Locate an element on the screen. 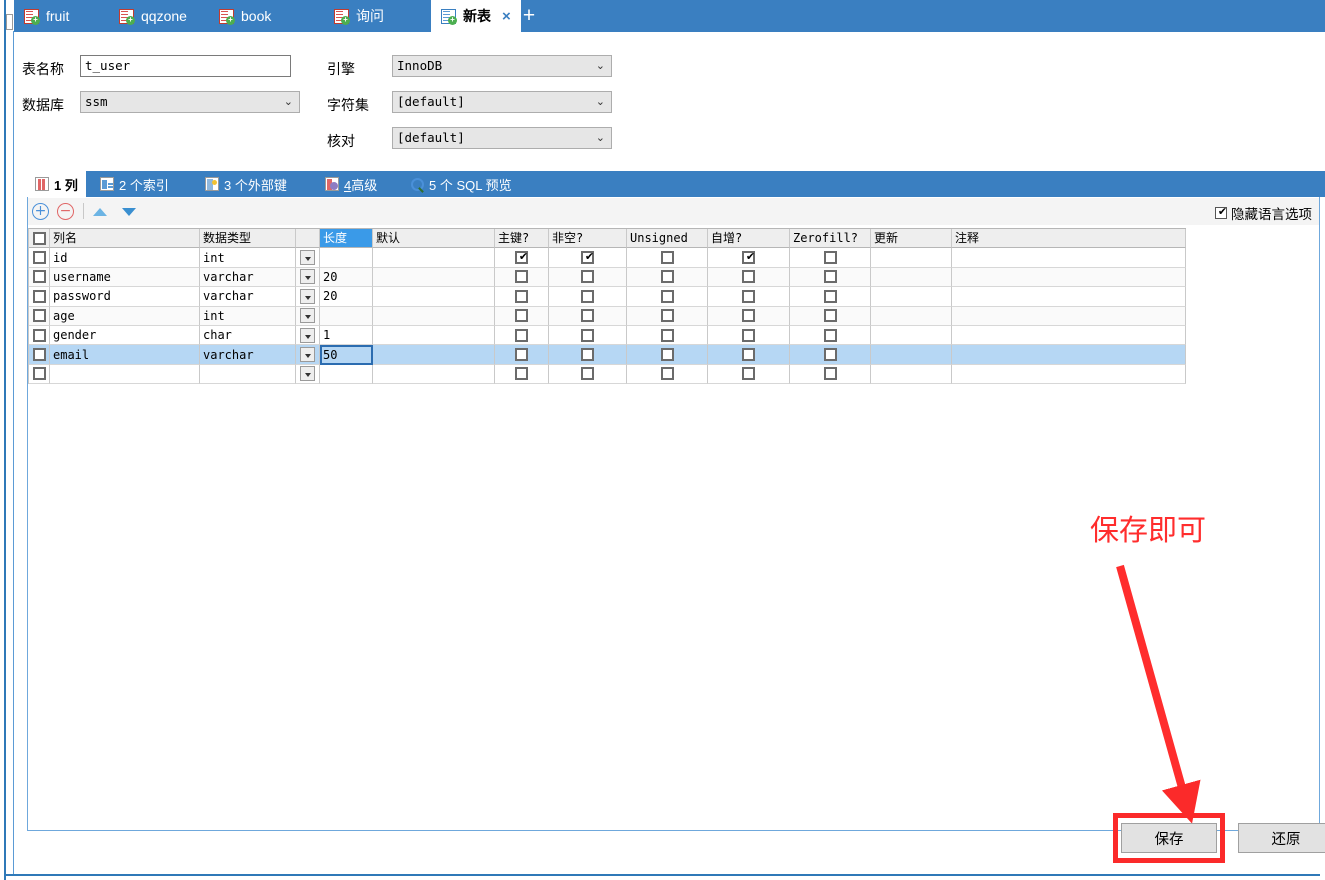 The height and width of the screenshot is (880, 1325). revert-button: 还原 is located at coordinates (1281, 838).